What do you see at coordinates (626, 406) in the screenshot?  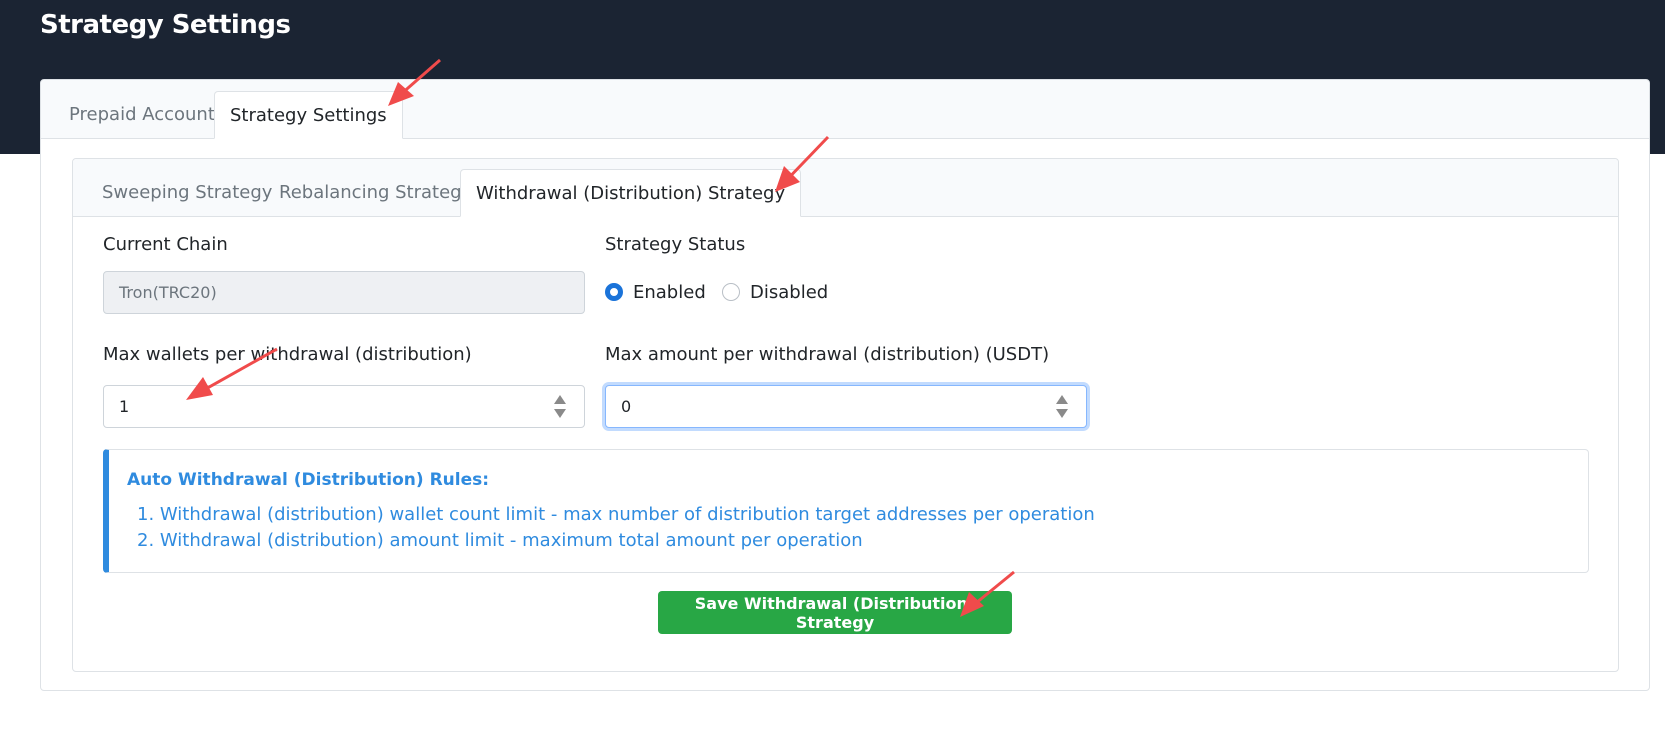 I see `max-amount-value: 0` at bounding box center [626, 406].